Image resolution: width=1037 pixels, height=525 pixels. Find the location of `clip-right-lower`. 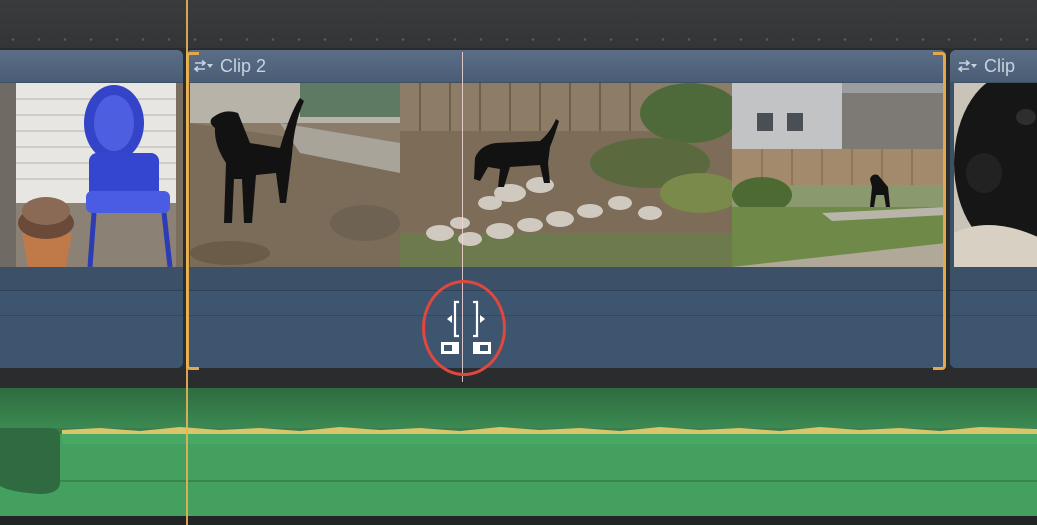

clip-right-lower is located at coordinates (993, 329).